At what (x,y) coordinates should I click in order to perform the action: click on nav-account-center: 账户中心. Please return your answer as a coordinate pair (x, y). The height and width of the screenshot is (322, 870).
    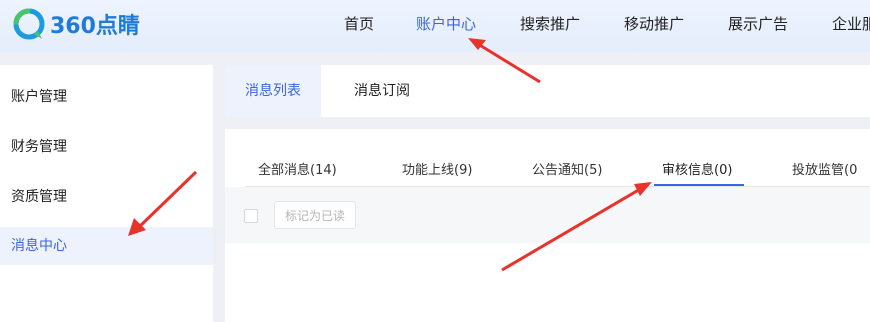
    Looking at the image, I should click on (446, 23).